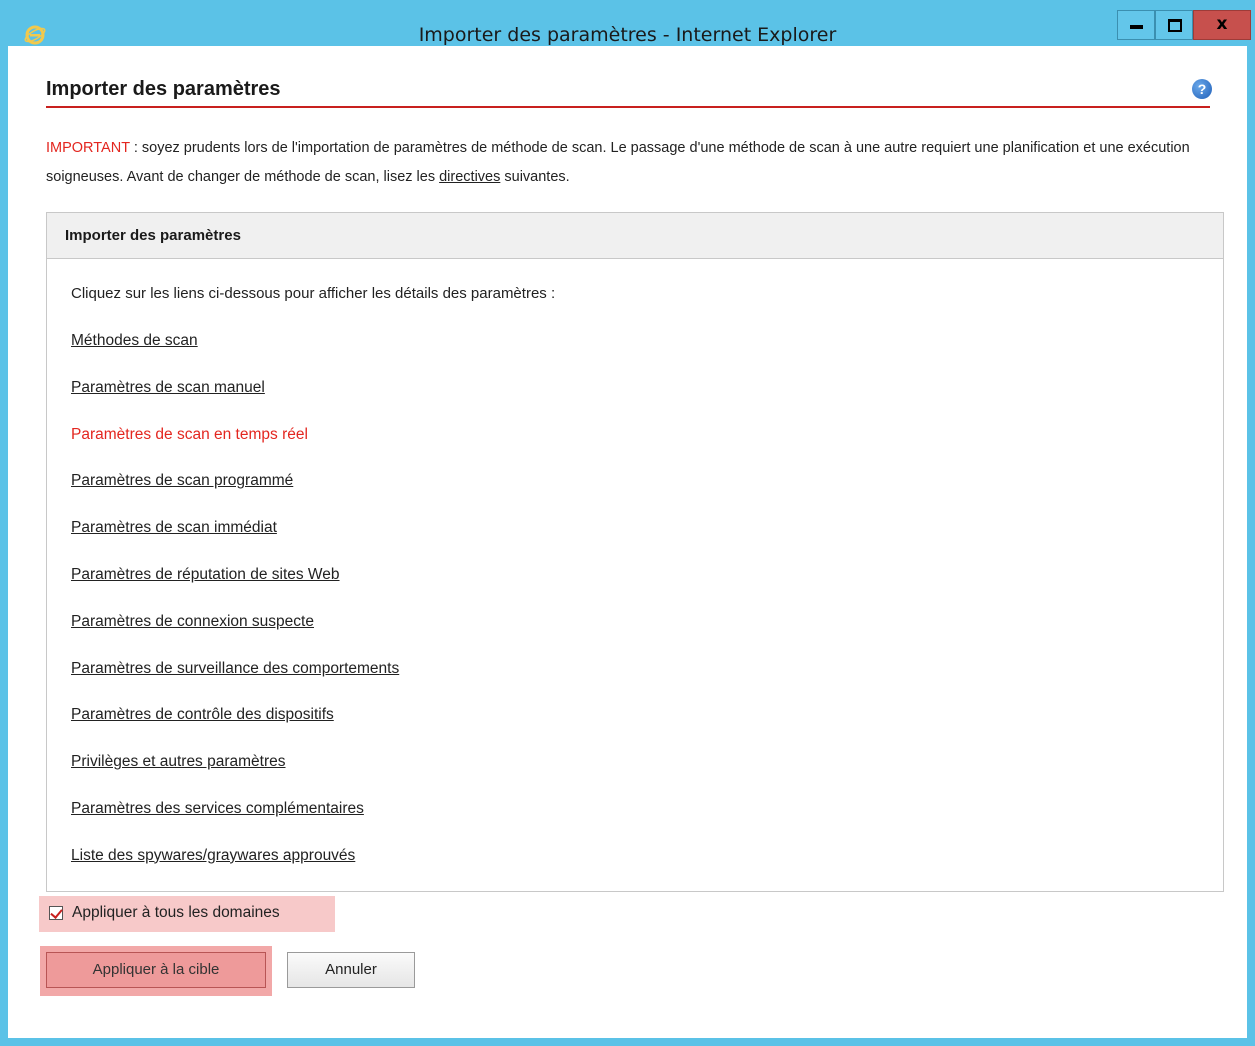 This screenshot has height=1046, width=1255. I want to click on close-button: x, so click(1222, 25).